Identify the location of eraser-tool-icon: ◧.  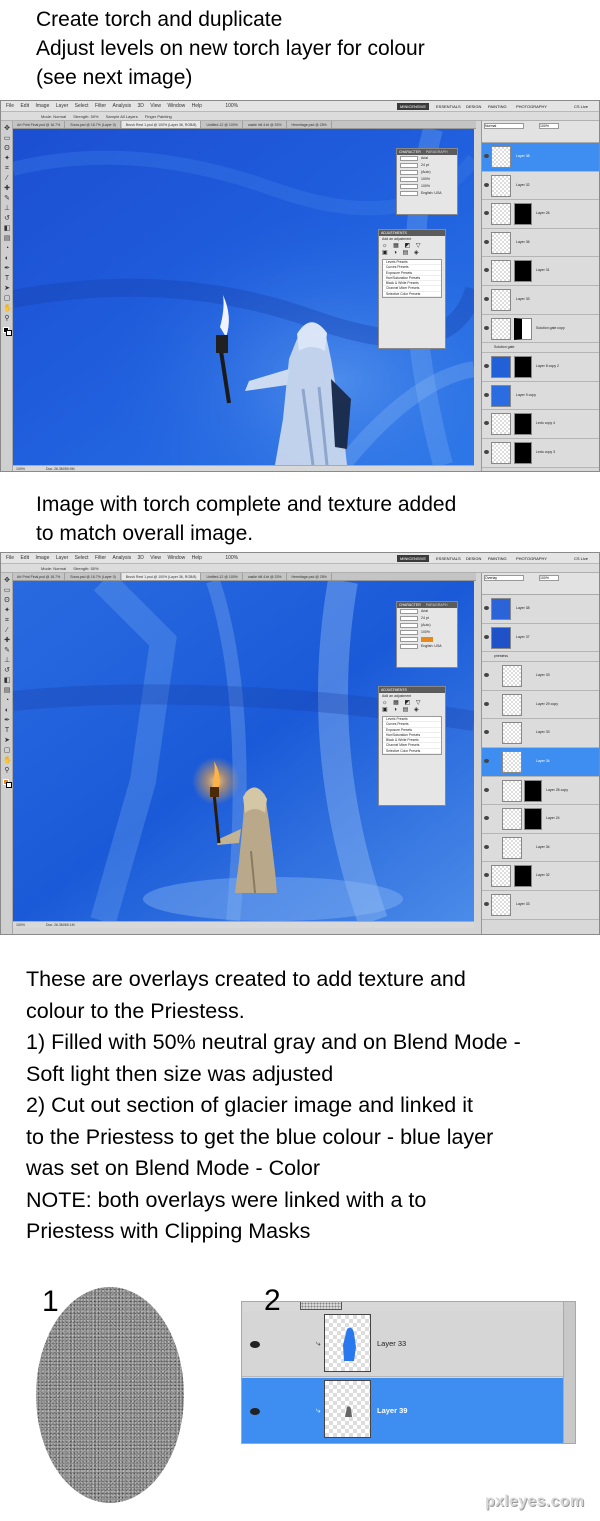
(7, 229).